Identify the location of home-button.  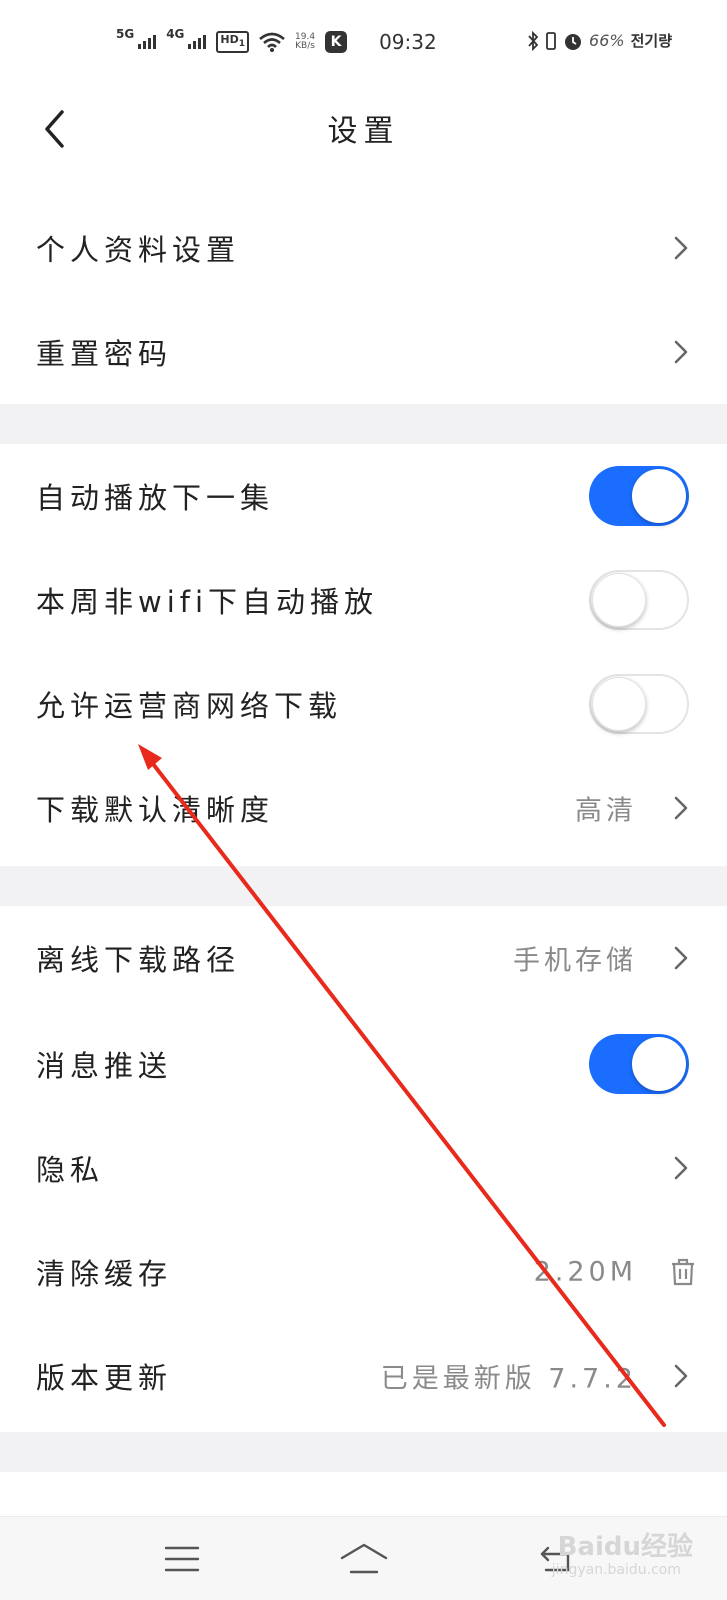
(364, 1559).